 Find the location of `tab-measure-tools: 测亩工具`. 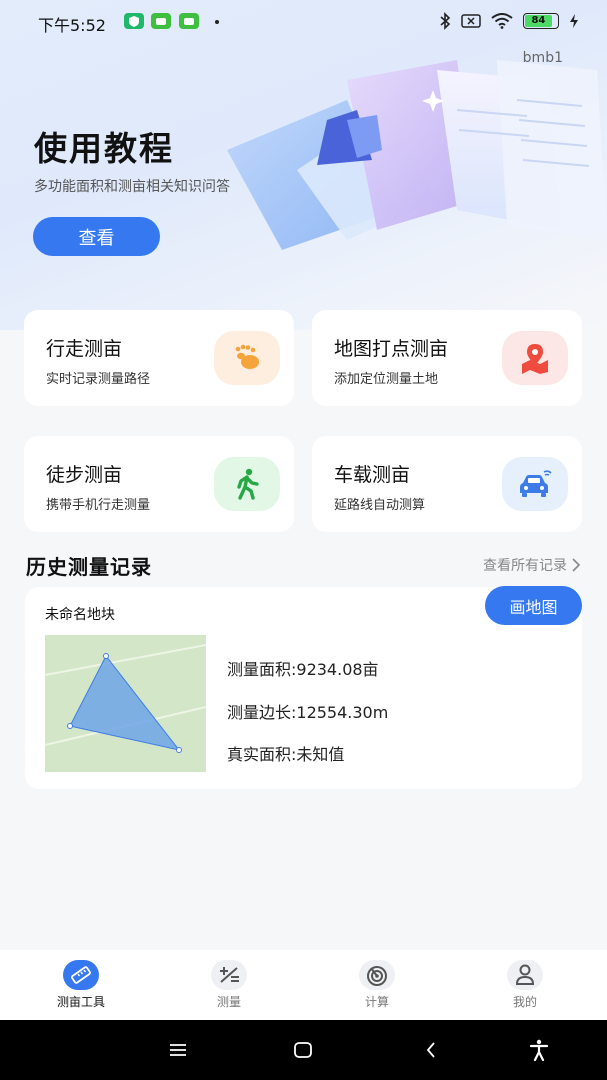

tab-measure-tools: 测亩工具 is located at coordinates (81, 985).